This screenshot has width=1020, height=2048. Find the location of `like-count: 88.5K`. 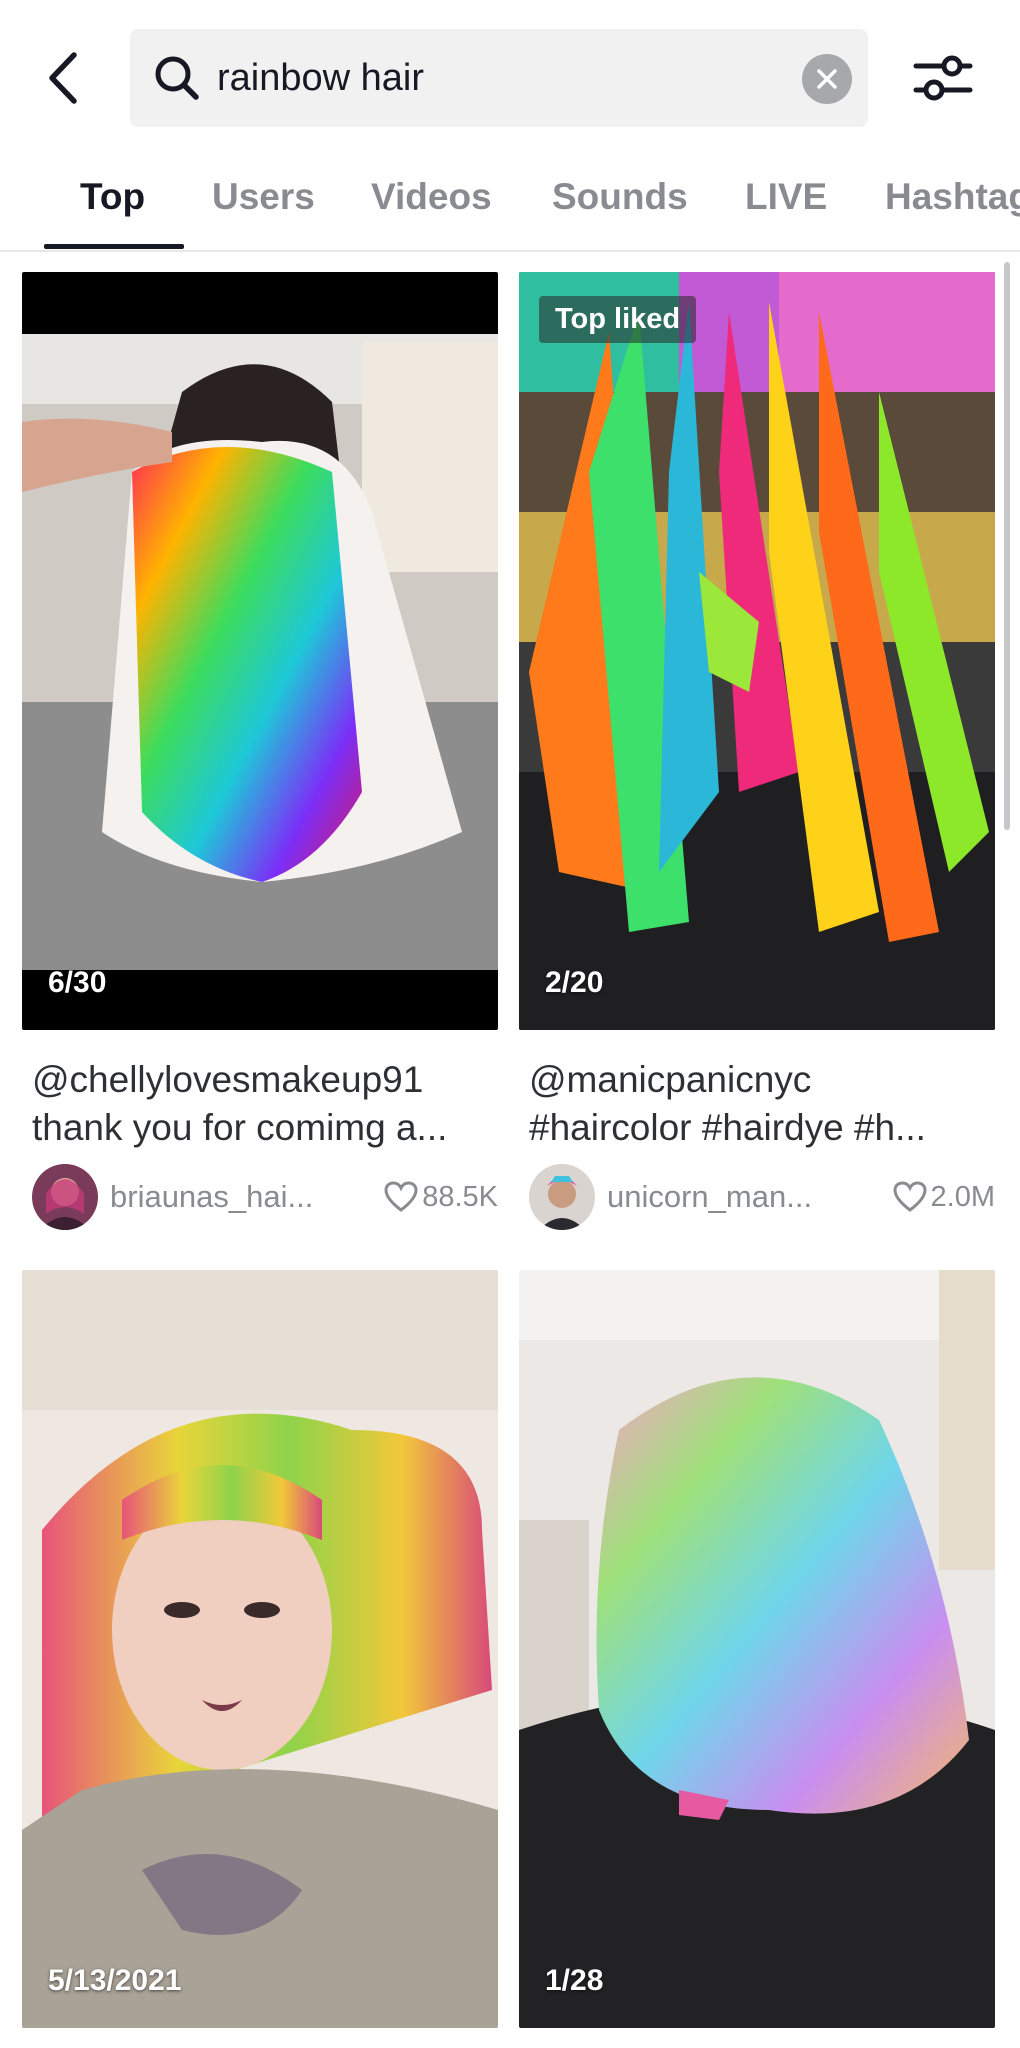

like-count: 88.5K is located at coordinates (441, 1197).